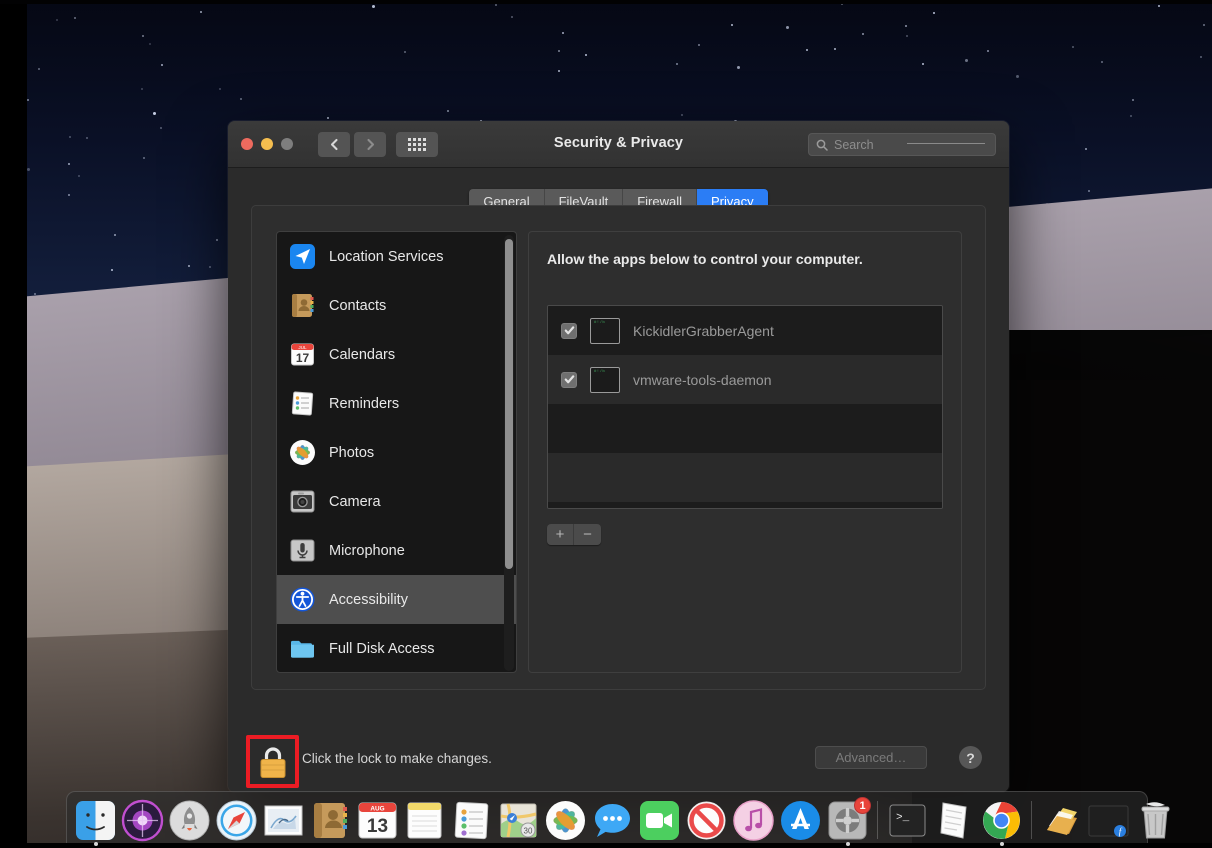  I want to click on dock-item-window-thumbnail: f, so click(1108, 820).